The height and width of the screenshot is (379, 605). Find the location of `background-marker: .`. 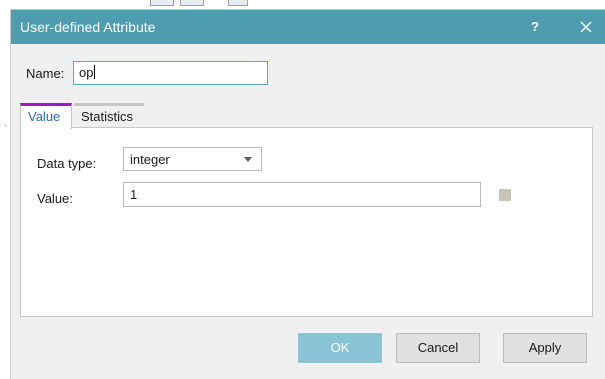

background-marker: . is located at coordinates (5, 123).